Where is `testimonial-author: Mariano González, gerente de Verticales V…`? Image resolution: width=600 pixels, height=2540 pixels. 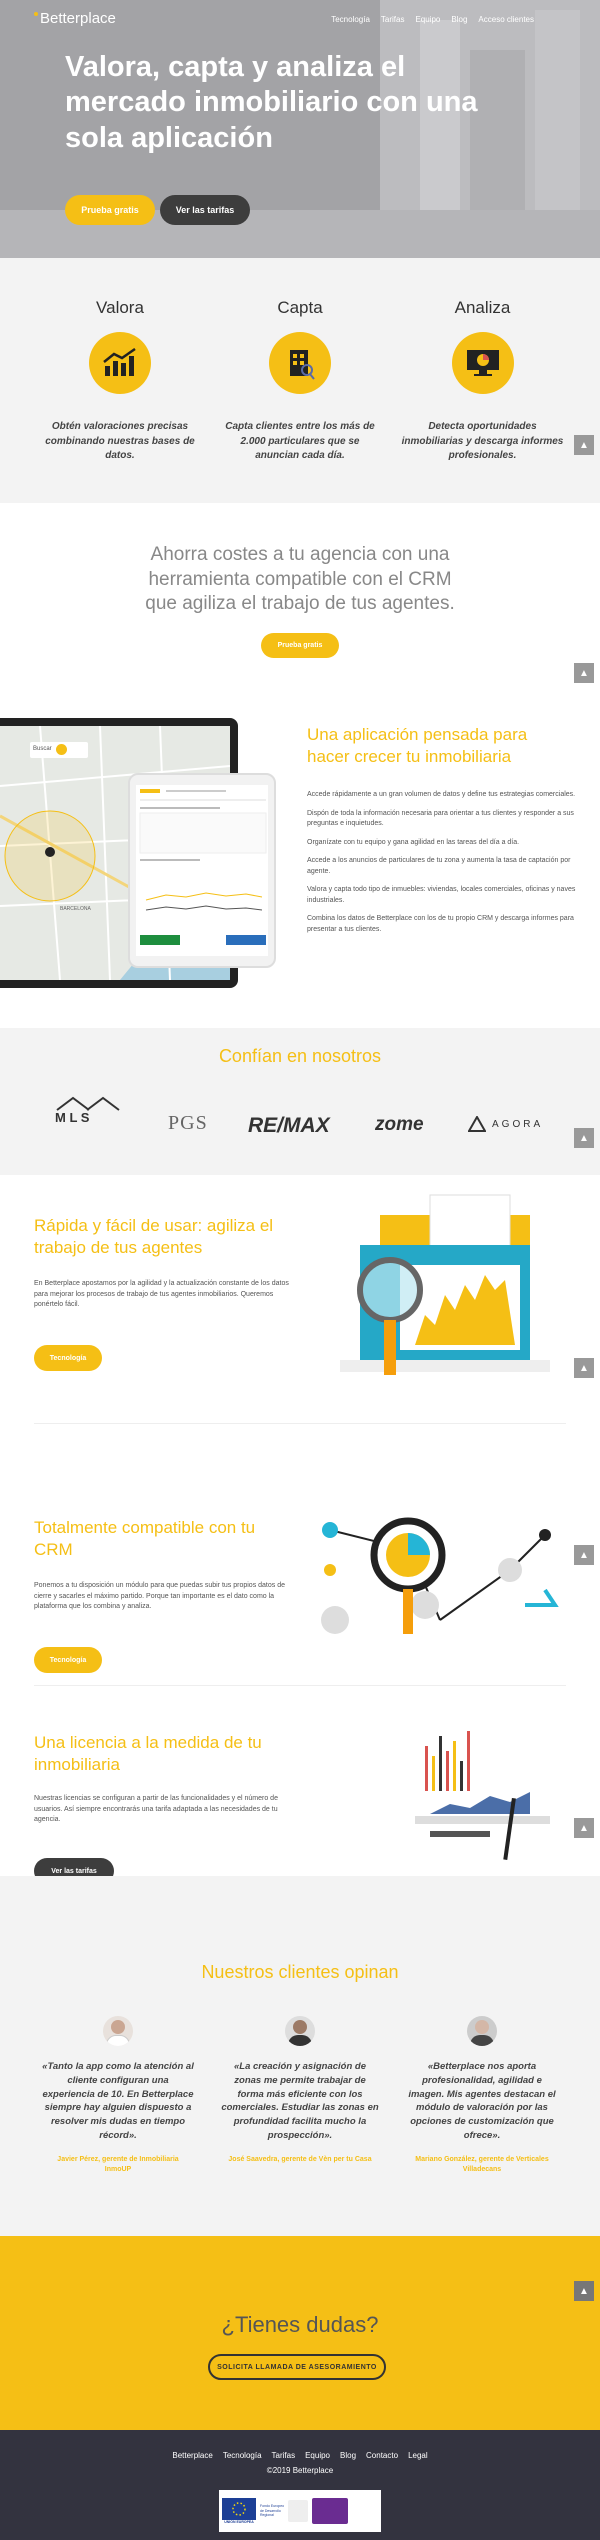
testimonial-author: Mariano González, gerente de Verticales V… is located at coordinates (482, 2164).